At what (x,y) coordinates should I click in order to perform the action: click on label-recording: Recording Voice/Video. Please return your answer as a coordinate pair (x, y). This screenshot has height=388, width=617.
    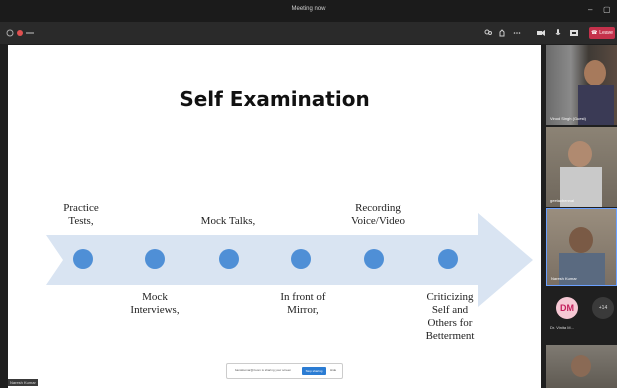
    Looking at the image, I should click on (378, 214).